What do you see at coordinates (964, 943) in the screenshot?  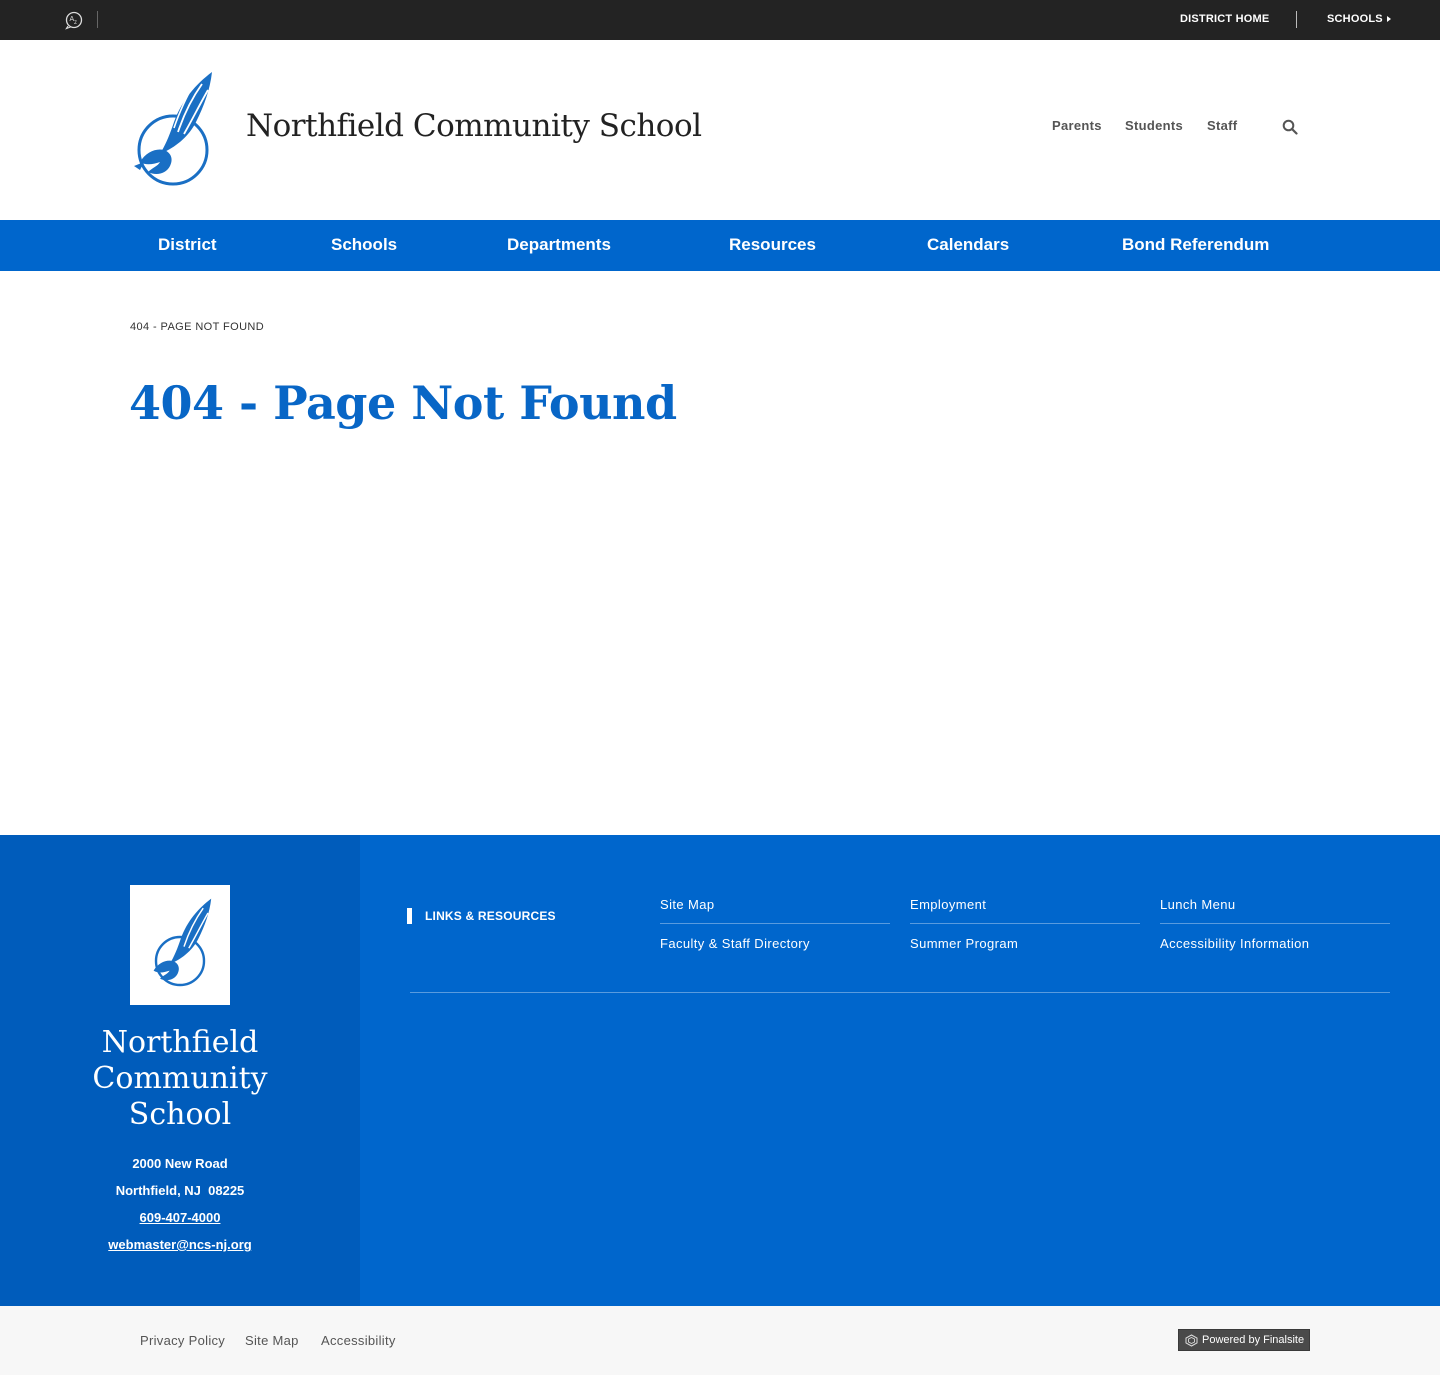 I see `footer-link-summer-program: Summer Program` at bounding box center [964, 943].